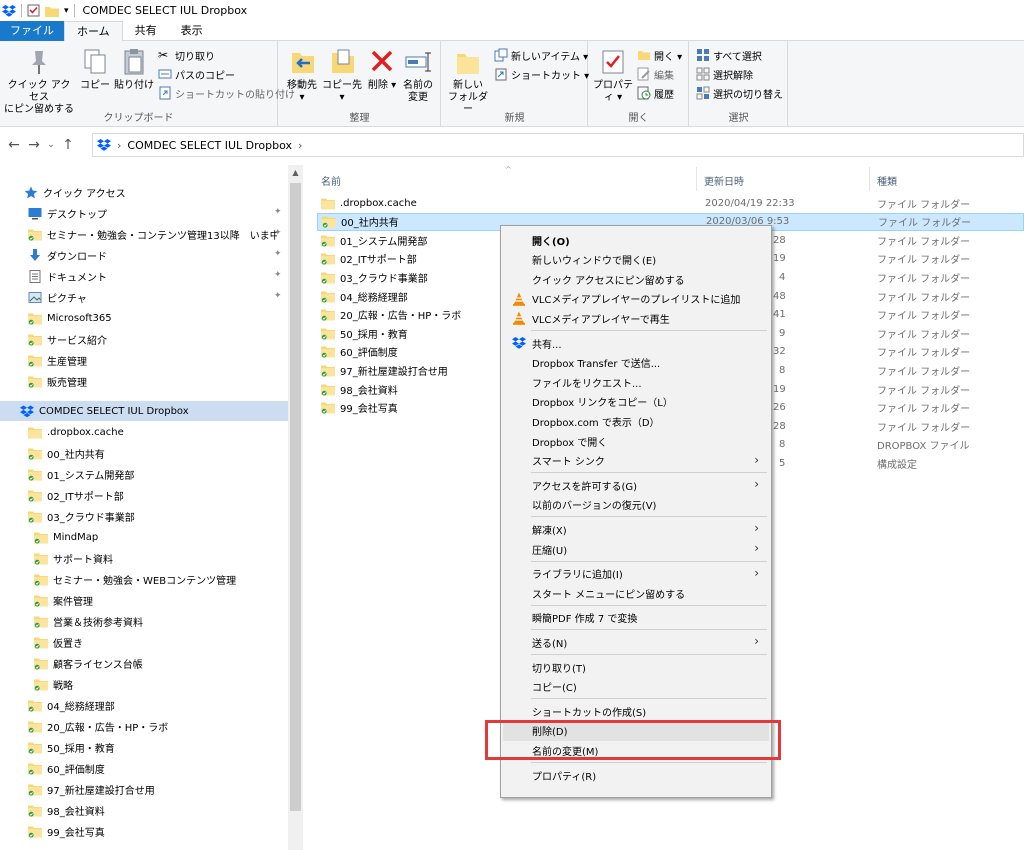 The image size is (1024, 850). Describe the element at coordinates (144, 495) in the screenshot. I see `nav-item: 02_ITサポート部` at that location.